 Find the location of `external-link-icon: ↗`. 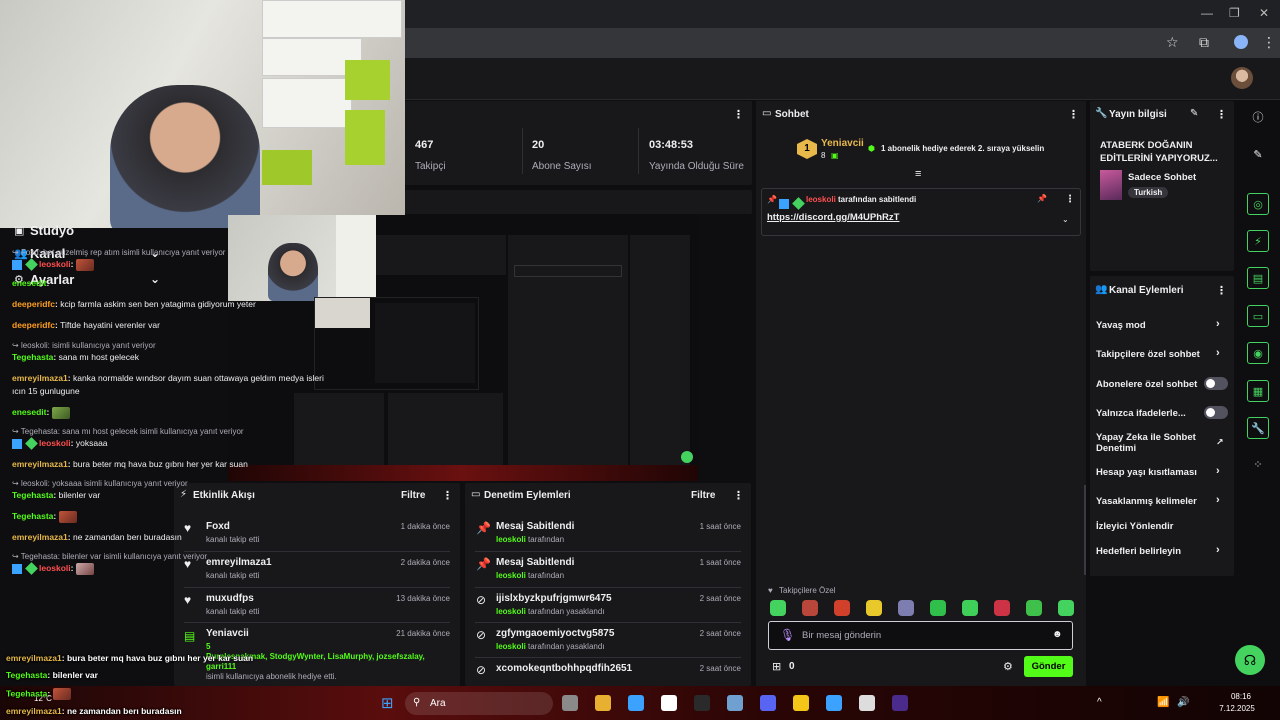

external-link-icon: ↗ is located at coordinates (1220, 442).